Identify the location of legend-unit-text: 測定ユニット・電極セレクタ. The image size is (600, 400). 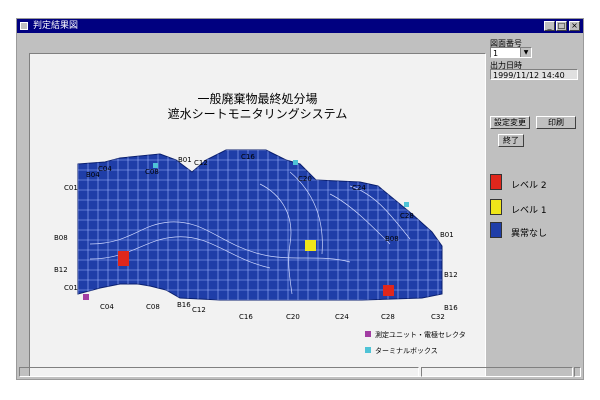
(420, 334).